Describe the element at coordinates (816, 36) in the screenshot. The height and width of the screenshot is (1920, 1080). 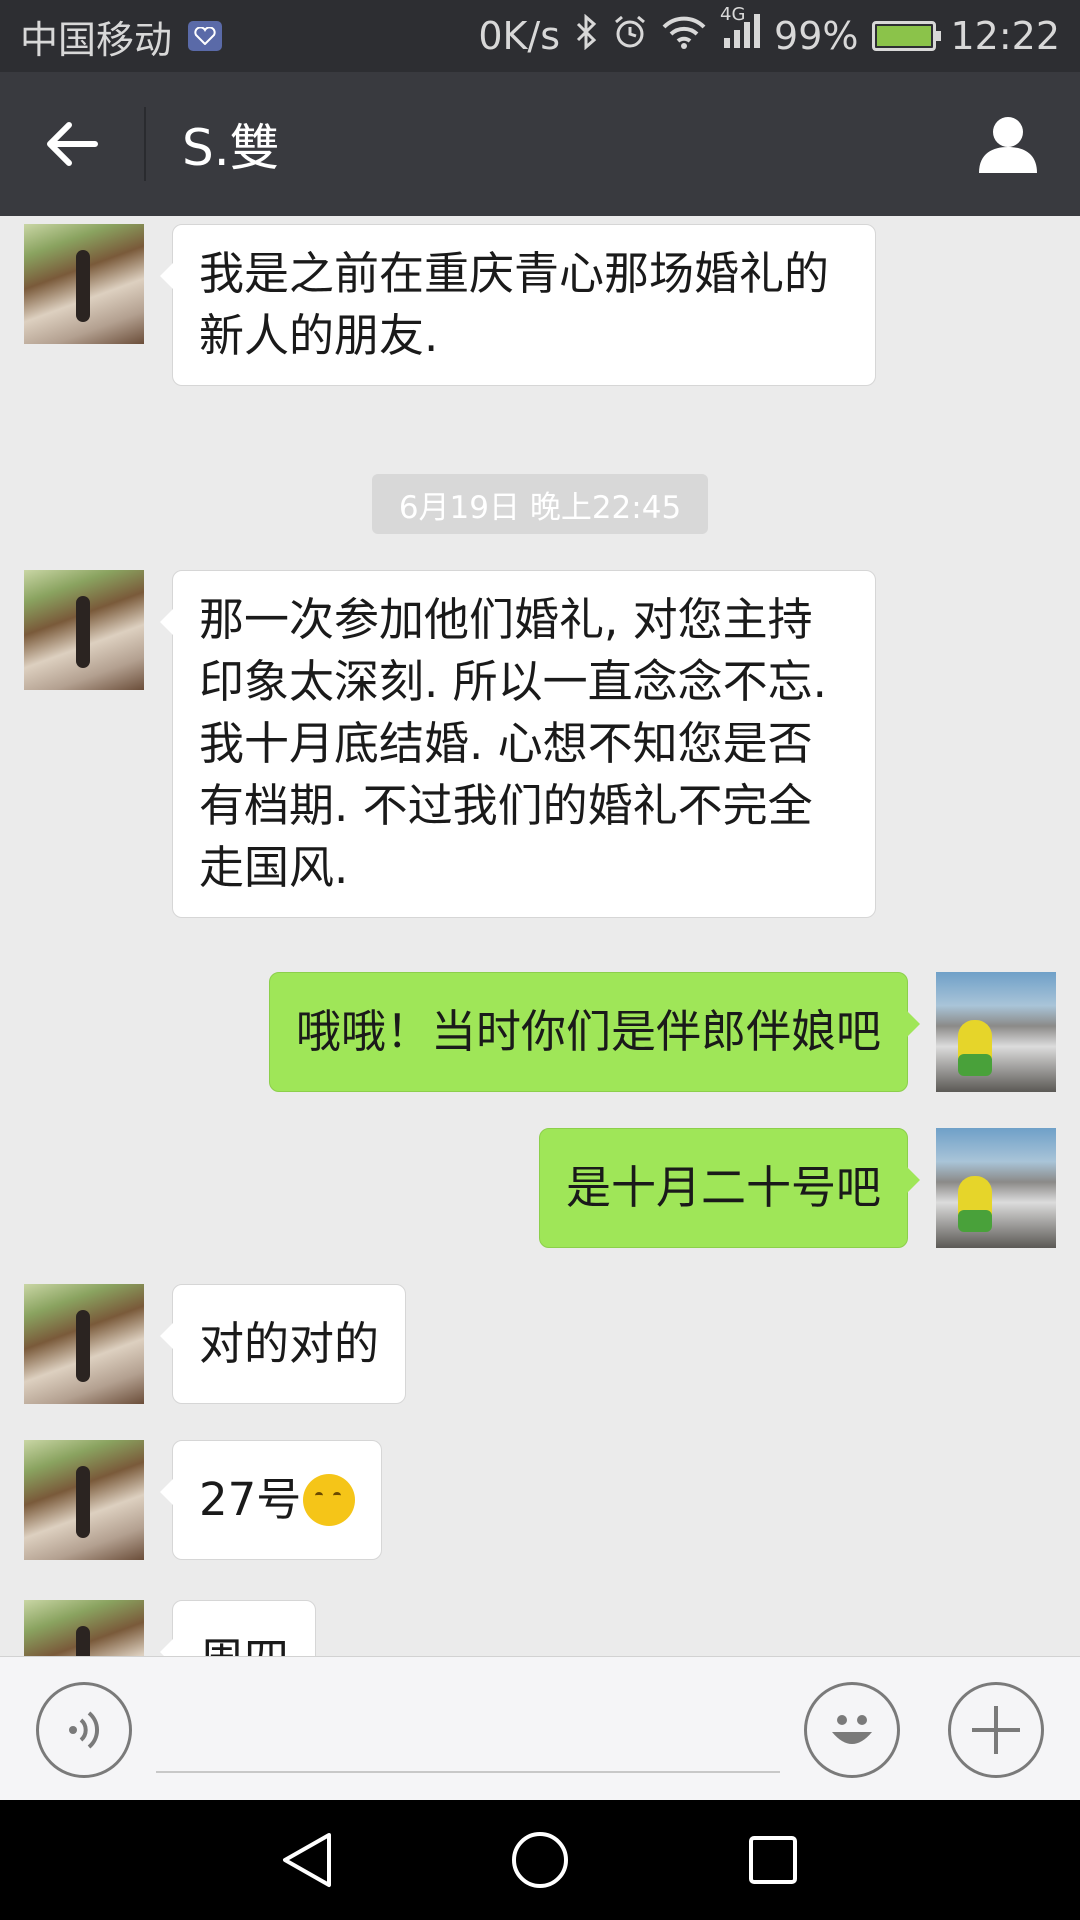
I see `battery-percent: 99%` at that location.